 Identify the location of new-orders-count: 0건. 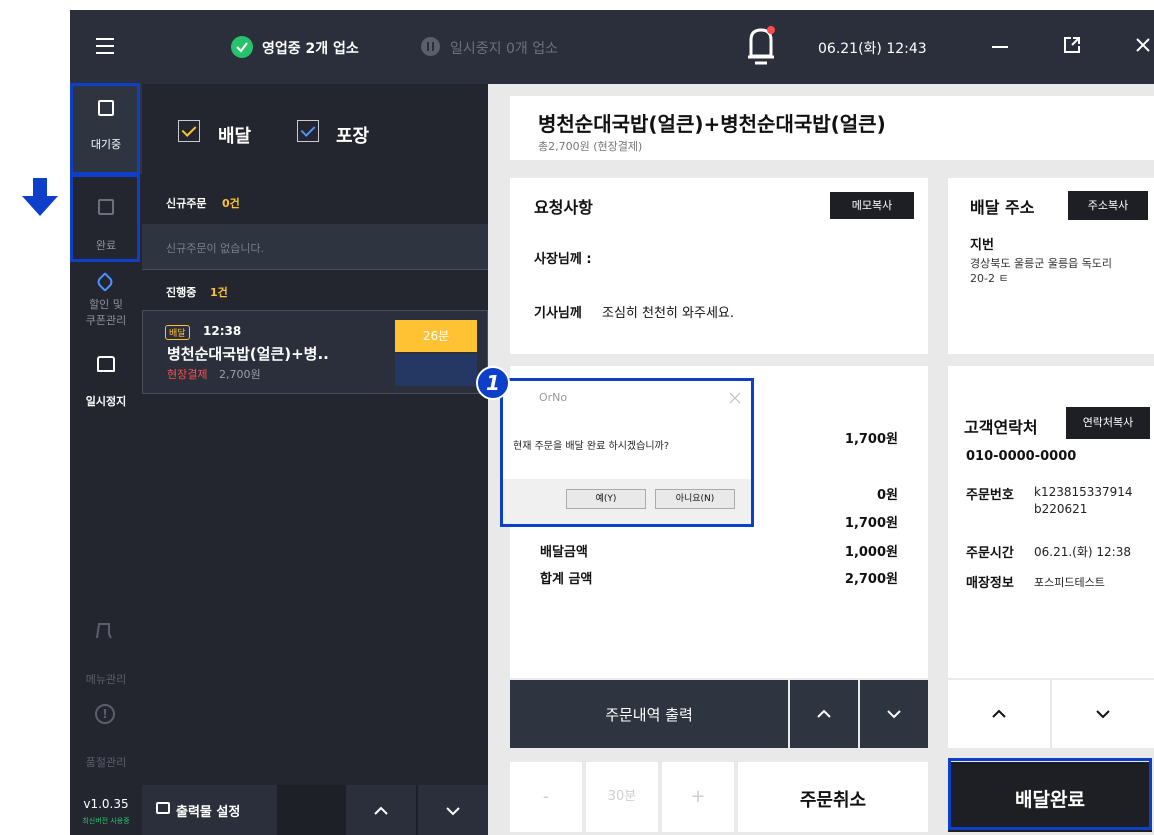
(231, 203).